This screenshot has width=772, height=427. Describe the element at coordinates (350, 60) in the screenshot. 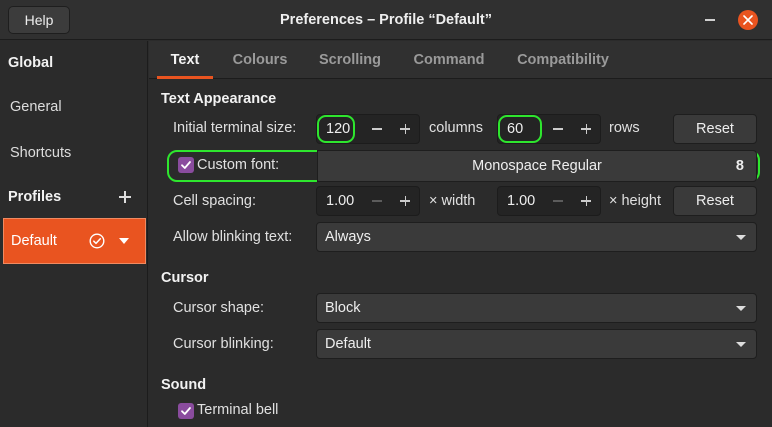

I see `tab-scrolling: Scrolling` at that location.